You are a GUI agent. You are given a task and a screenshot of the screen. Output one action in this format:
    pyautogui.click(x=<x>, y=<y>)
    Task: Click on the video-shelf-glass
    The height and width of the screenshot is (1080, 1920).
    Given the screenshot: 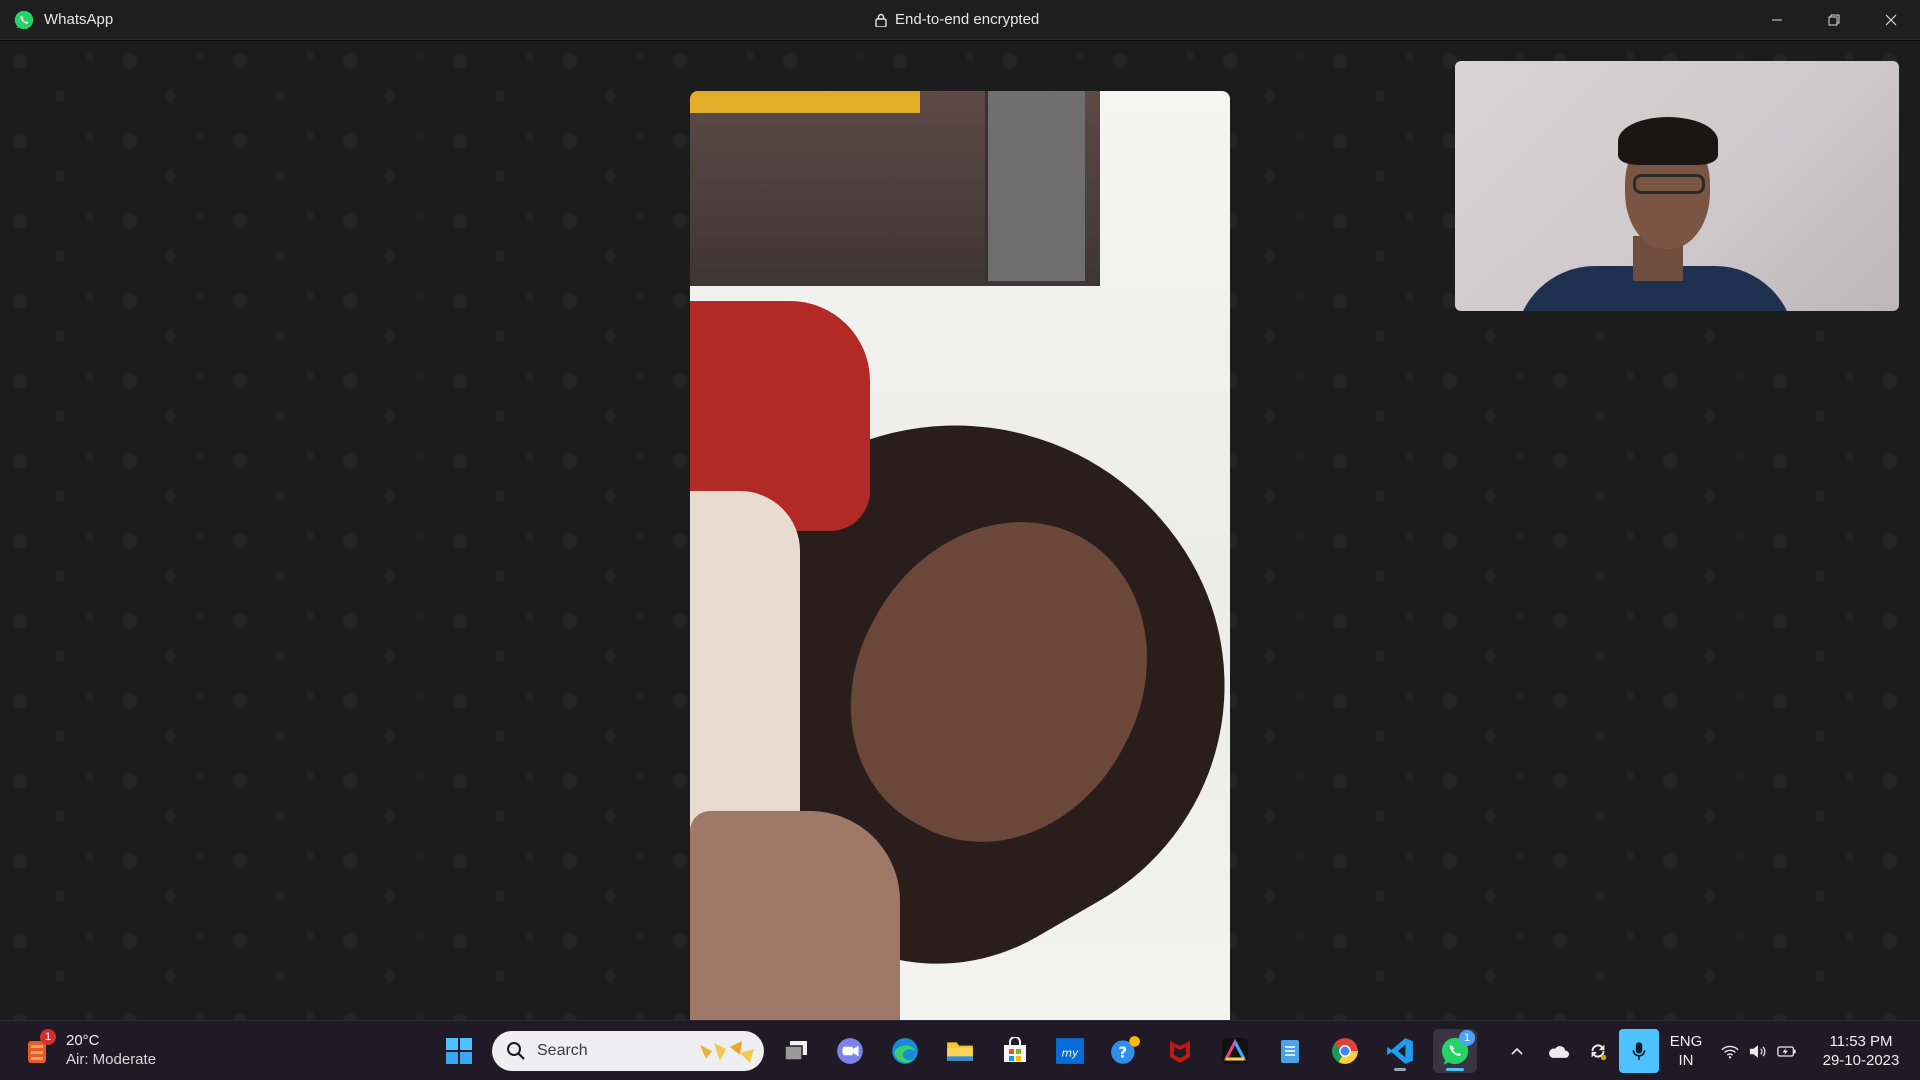 What is the action you would take?
    pyautogui.click(x=1035, y=186)
    